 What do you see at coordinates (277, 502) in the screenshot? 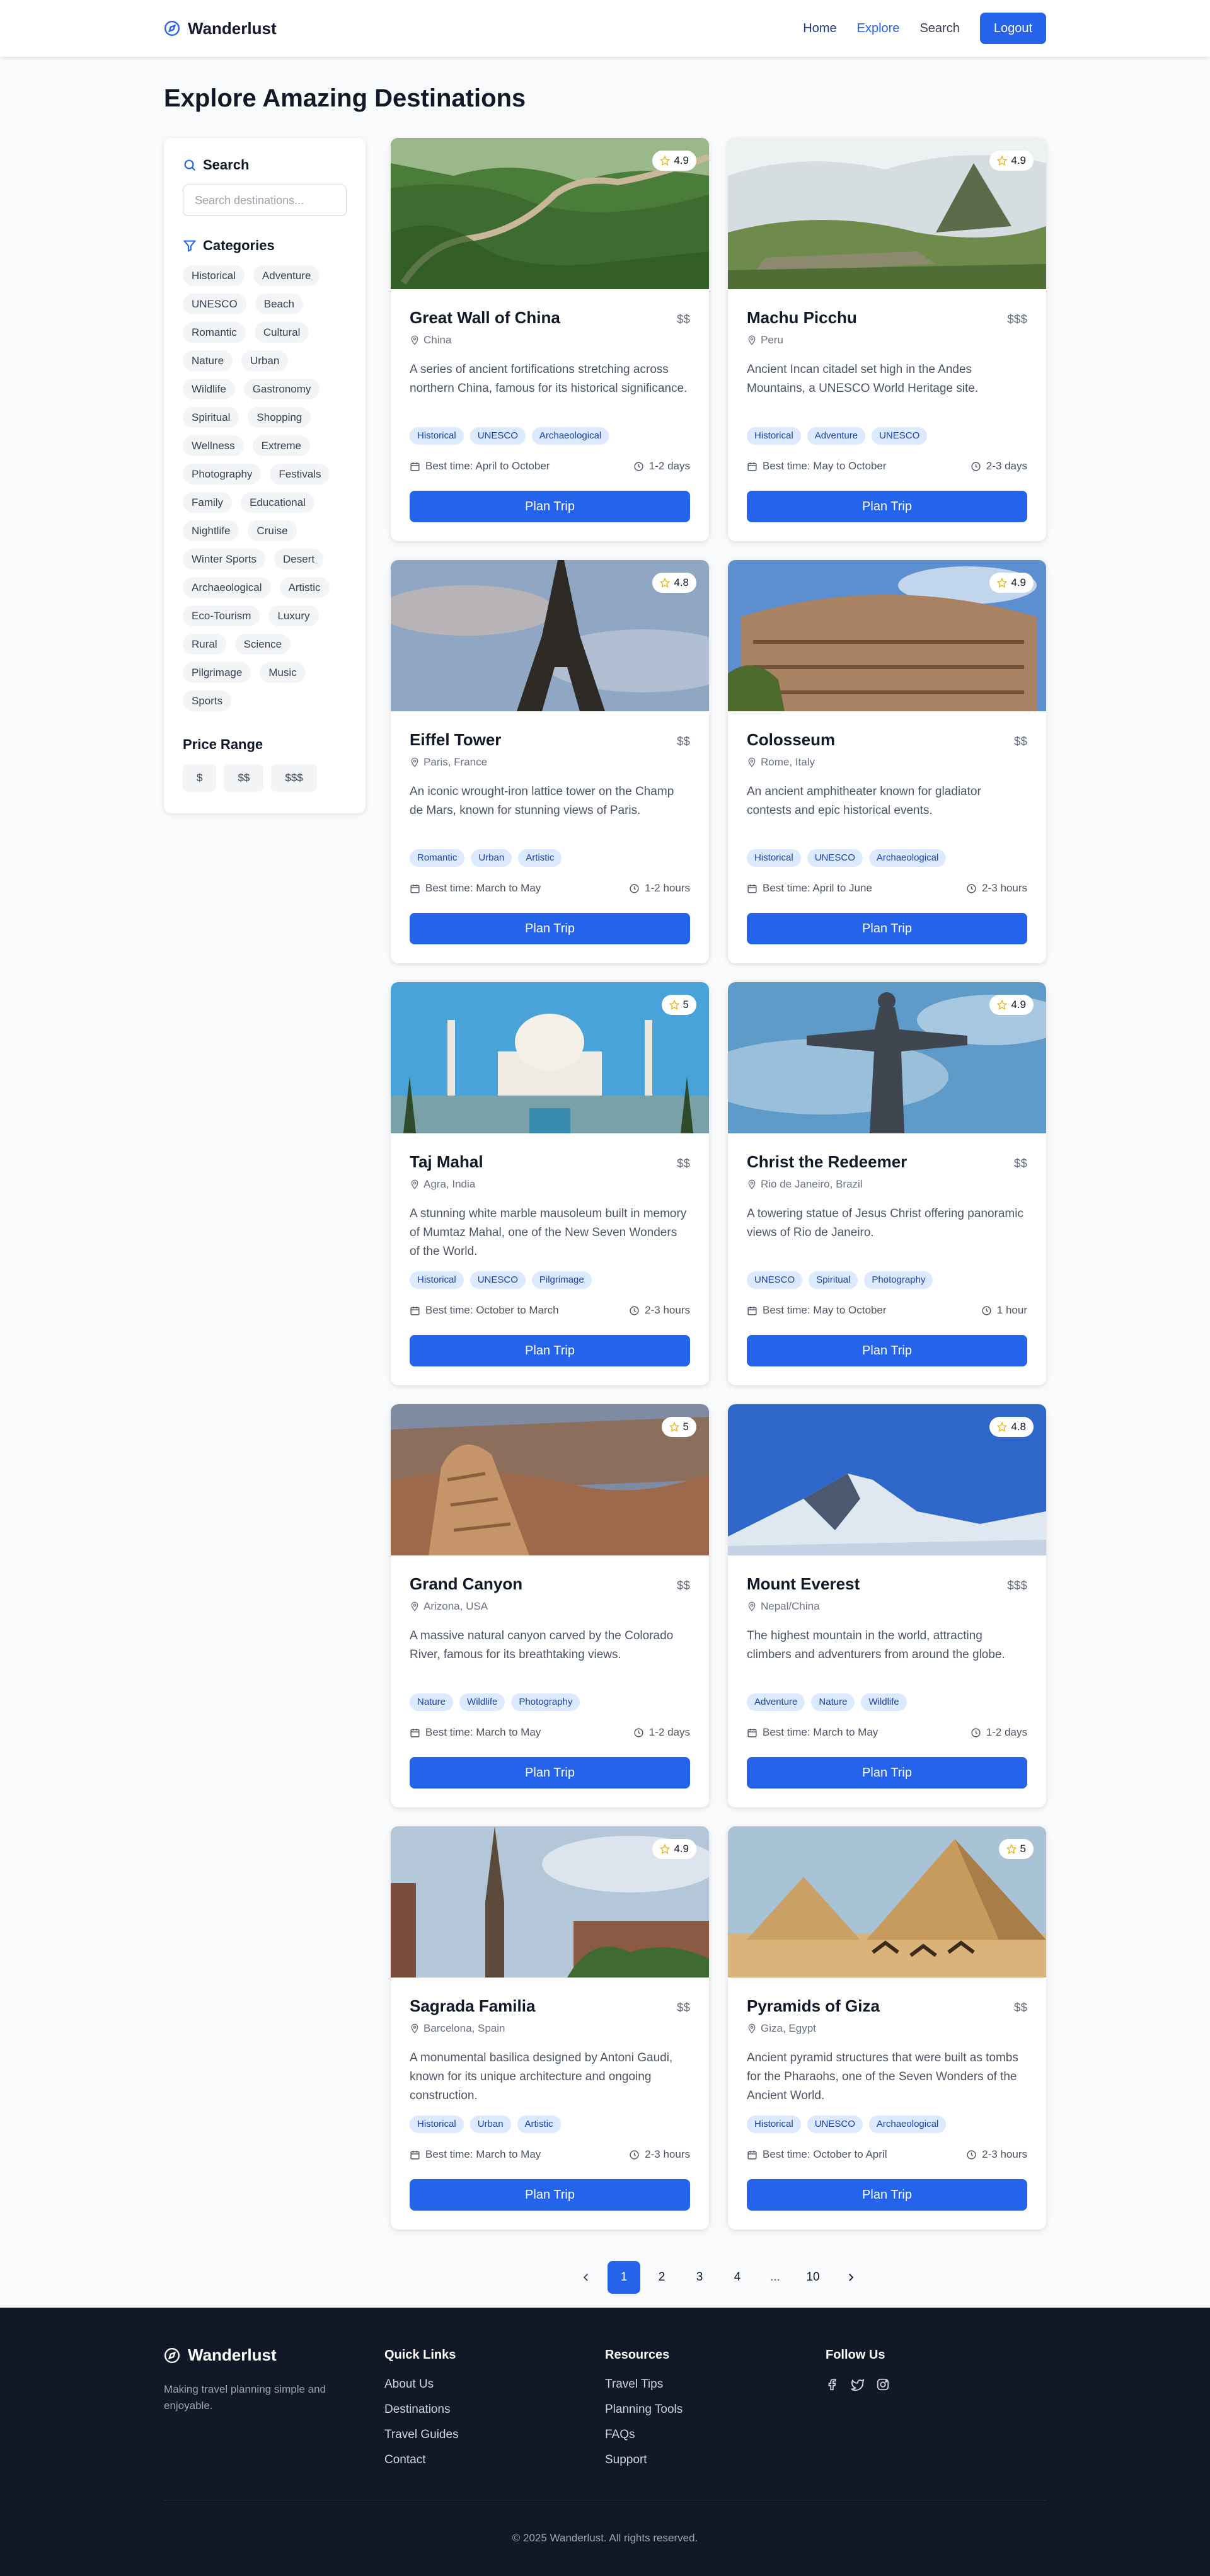
I see `category-chip: Educational` at bounding box center [277, 502].